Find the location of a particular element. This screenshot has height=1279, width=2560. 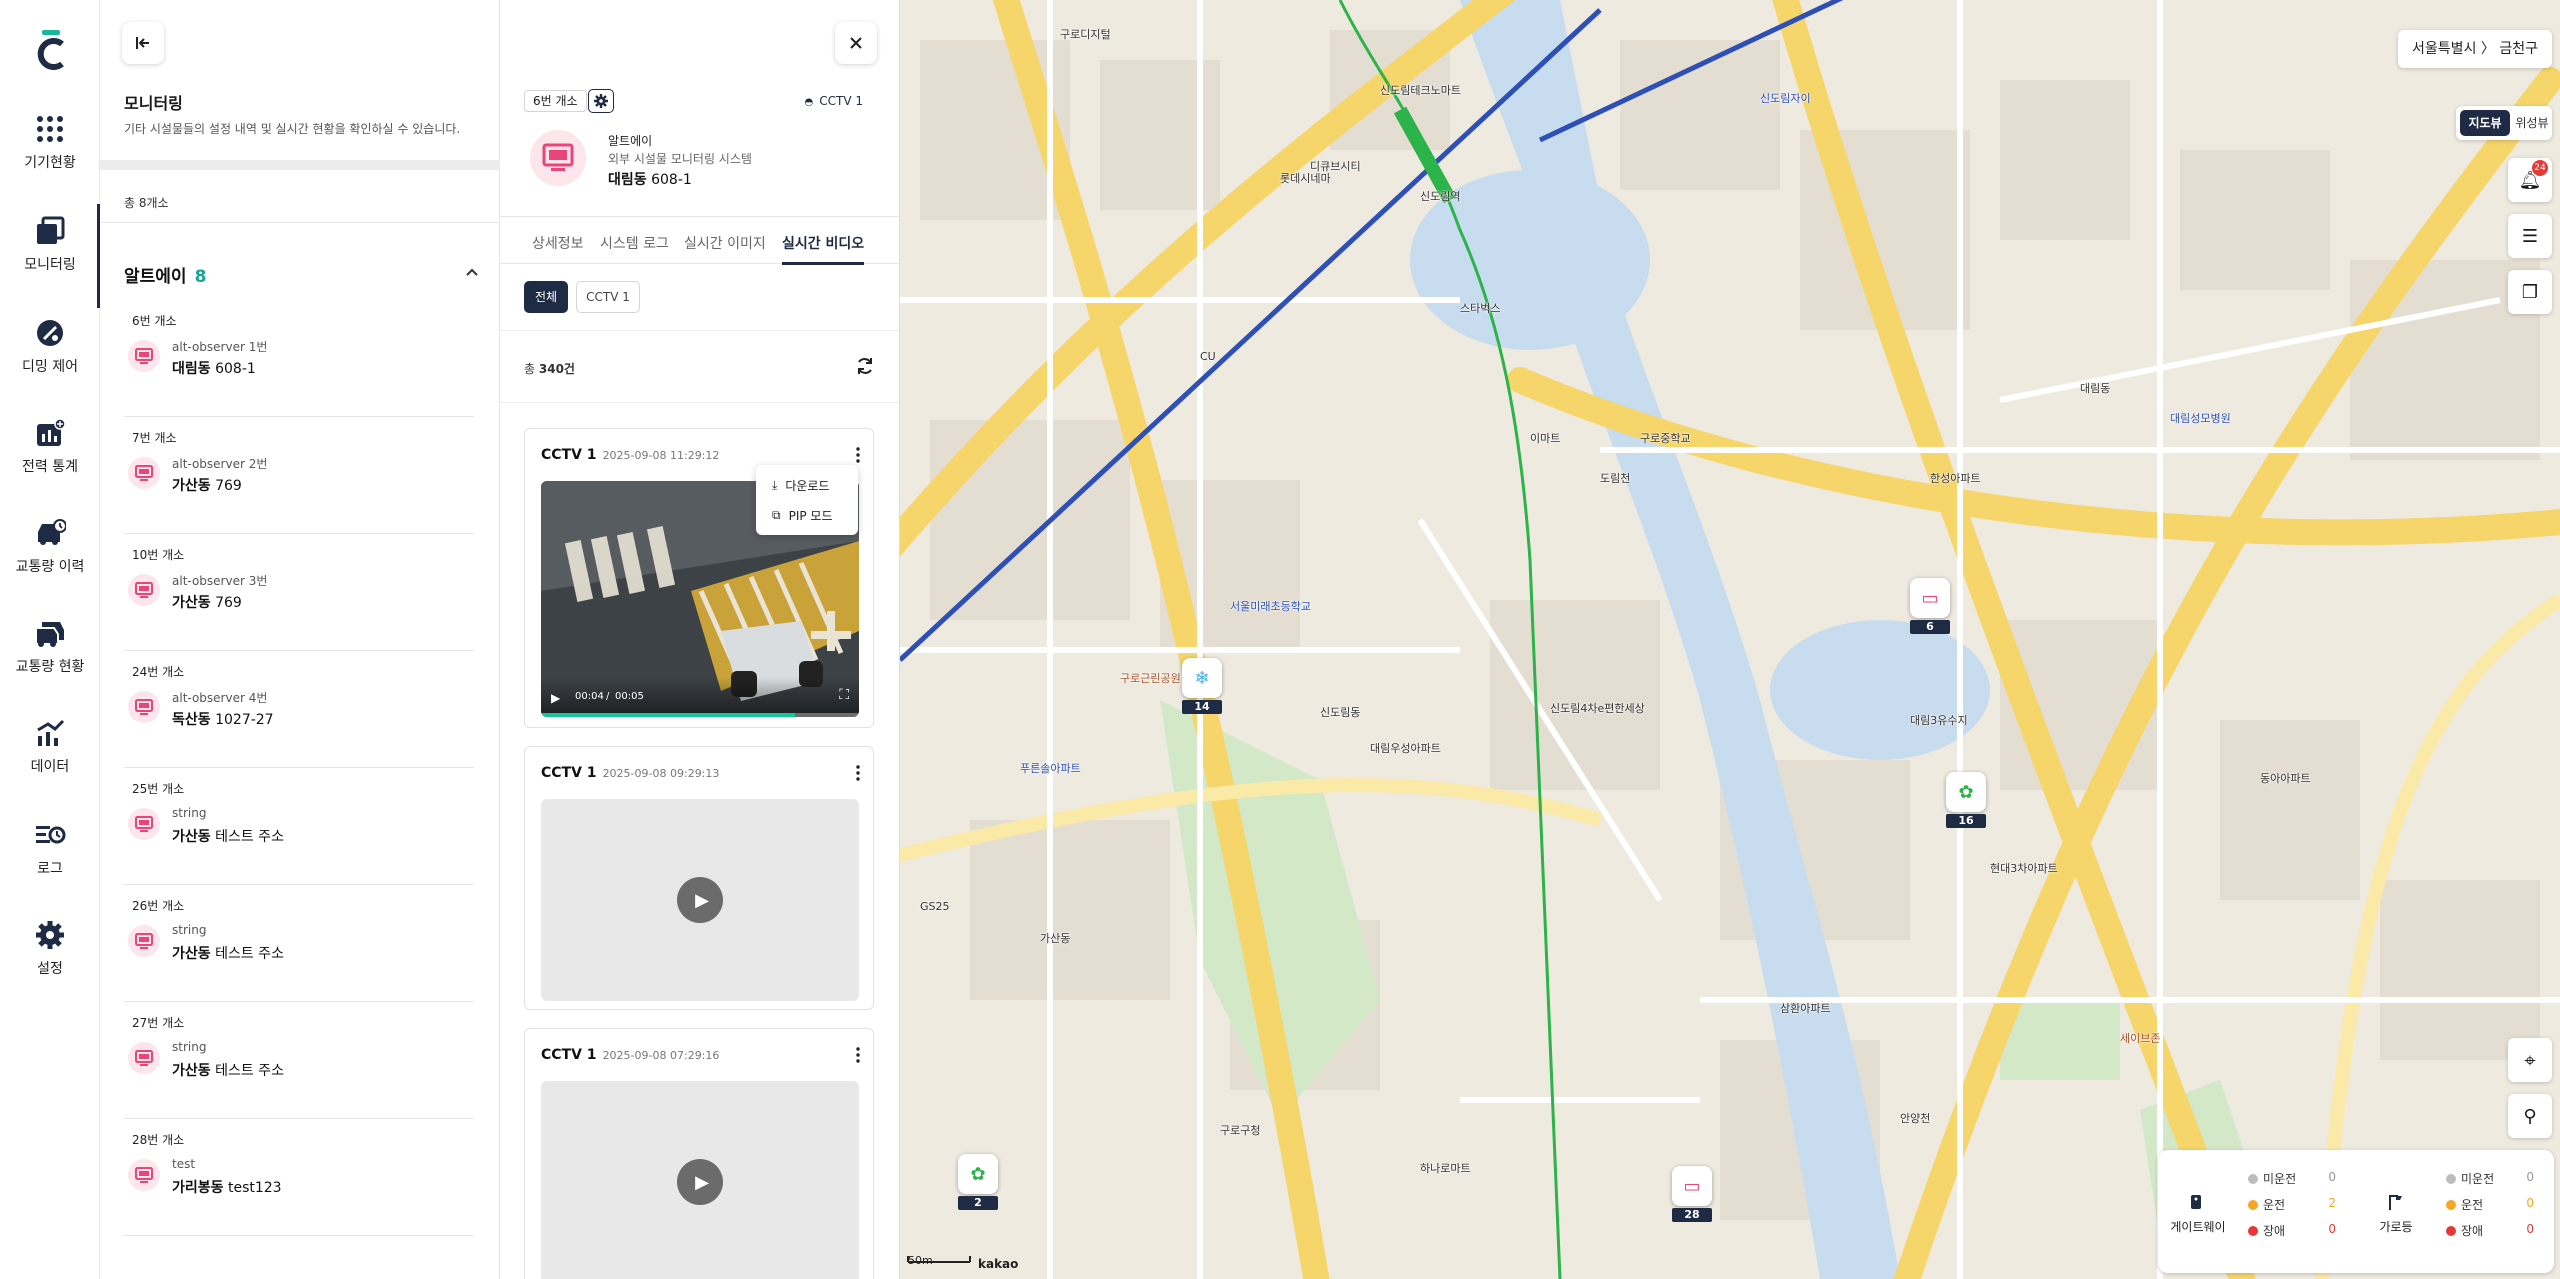

map-place-label: 신도림4차e편한세상 is located at coordinates (1597, 708).